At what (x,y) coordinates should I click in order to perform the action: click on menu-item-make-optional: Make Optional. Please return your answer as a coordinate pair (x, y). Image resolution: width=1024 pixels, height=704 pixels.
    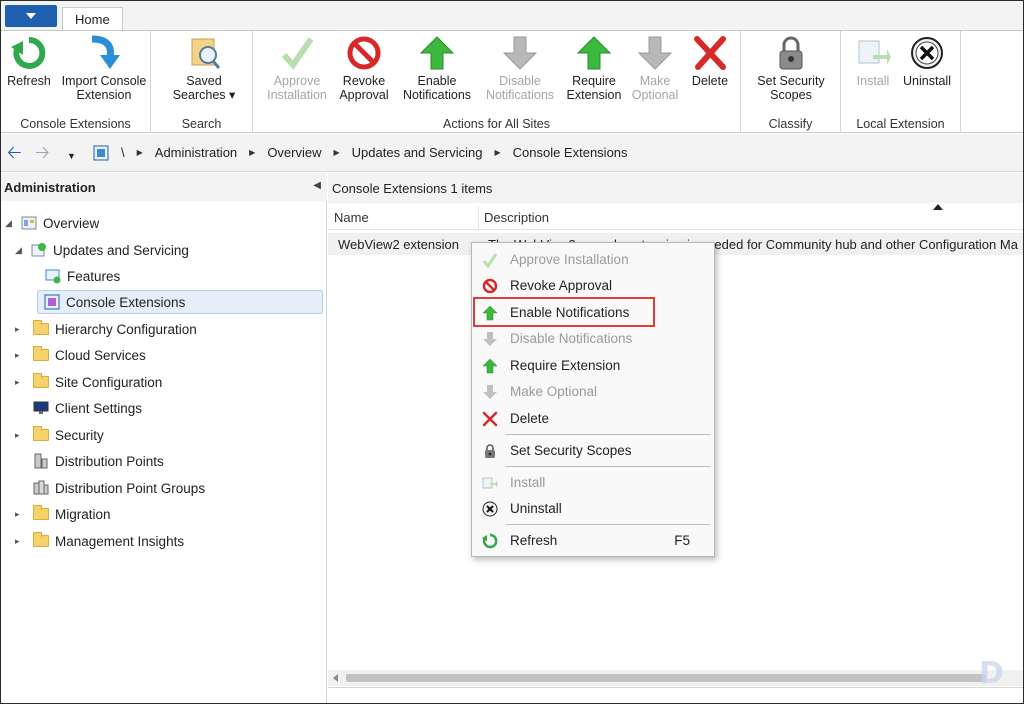
    Looking at the image, I should click on (593, 392).